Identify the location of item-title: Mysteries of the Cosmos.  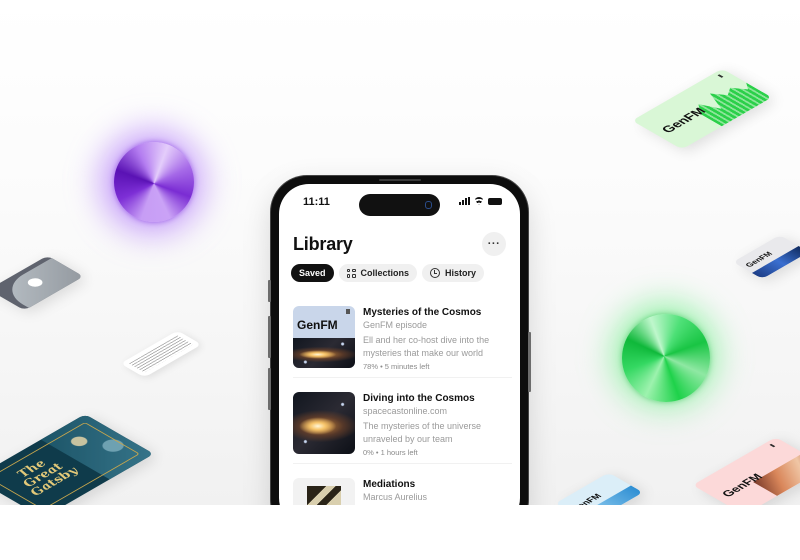
(422, 312).